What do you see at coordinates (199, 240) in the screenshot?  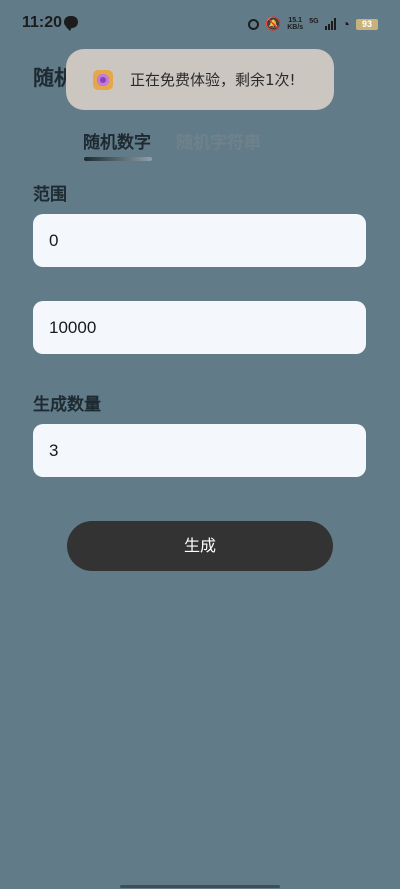 I see `min-value-input: 0` at bounding box center [199, 240].